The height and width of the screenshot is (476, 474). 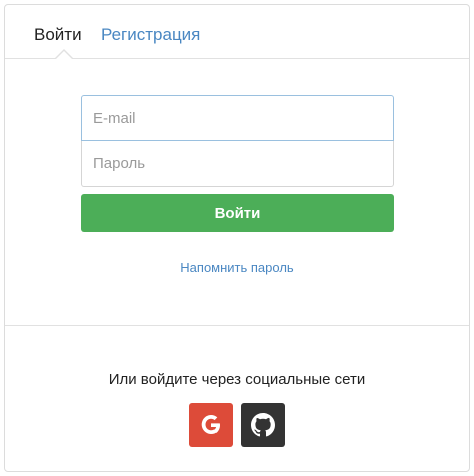 I want to click on remind-password-link: Напомнить пароль, so click(x=237, y=267).